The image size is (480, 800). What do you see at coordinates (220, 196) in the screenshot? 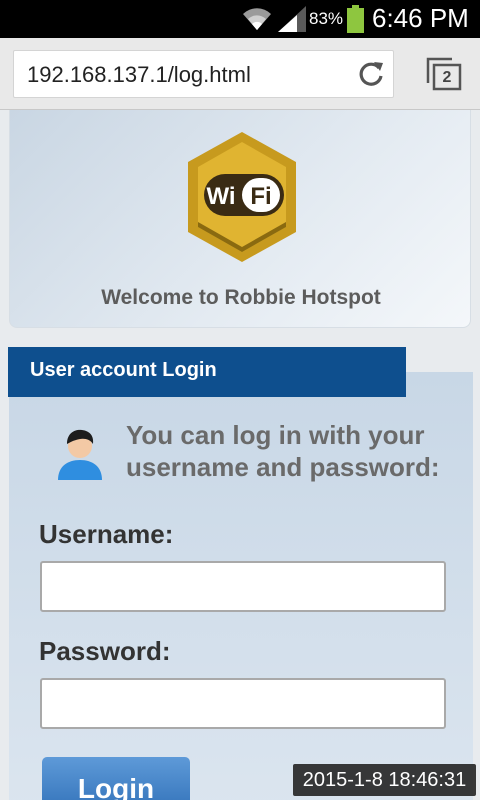
I see `logo-wi-text: Wi` at bounding box center [220, 196].